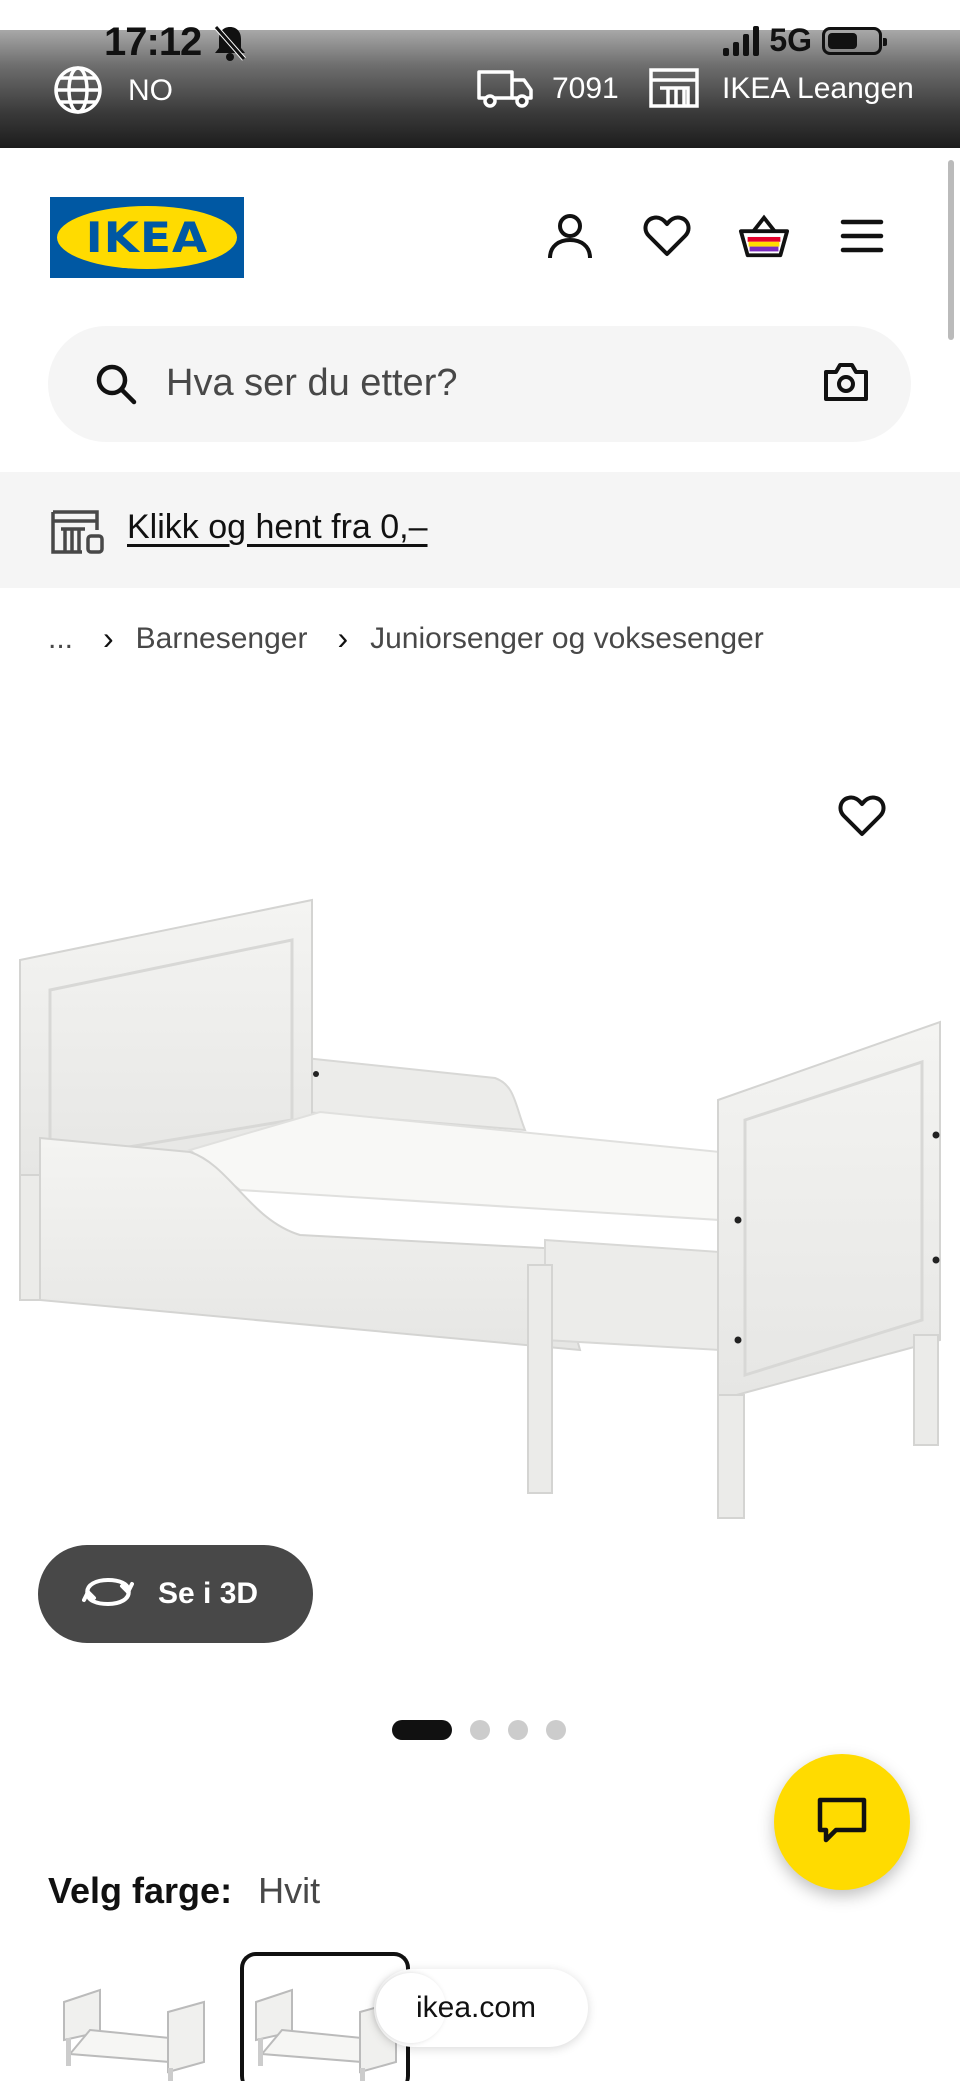 Image resolution: width=960 pixels, height=2081 pixels. What do you see at coordinates (674, 90) in the screenshot?
I see `store-icon` at bounding box center [674, 90].